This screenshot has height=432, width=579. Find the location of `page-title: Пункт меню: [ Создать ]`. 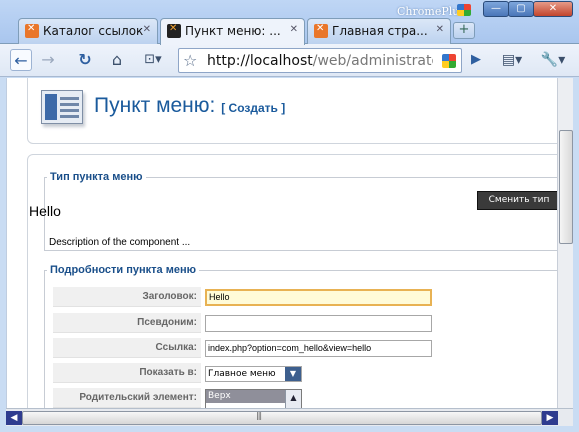

page-title: Пункт меню: [ Создать ] is located at coordinates (190, 105).